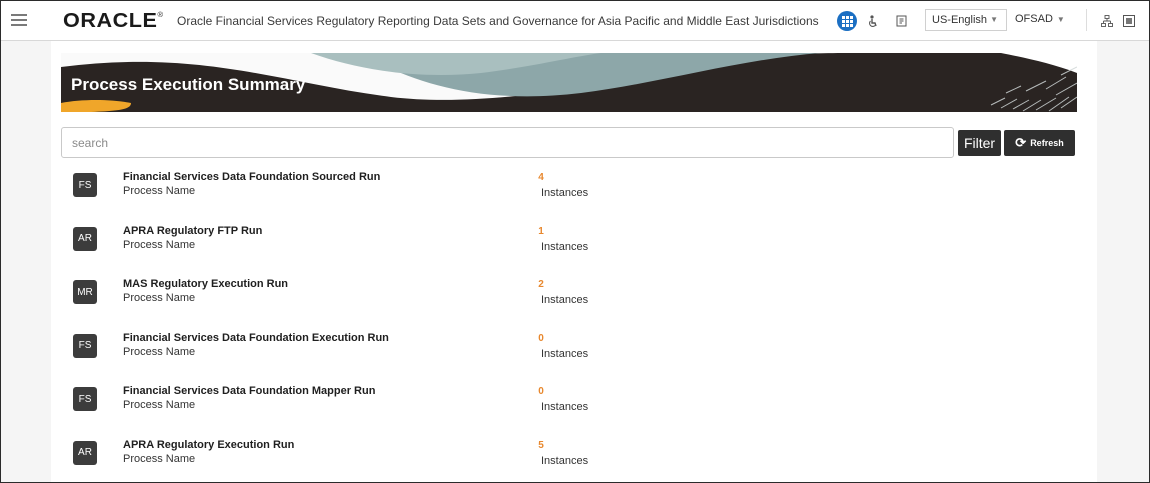 Image resolution: width=1150 pixels, height=483 pixels. I want to click on instance-count: 1, so click(541, 231).